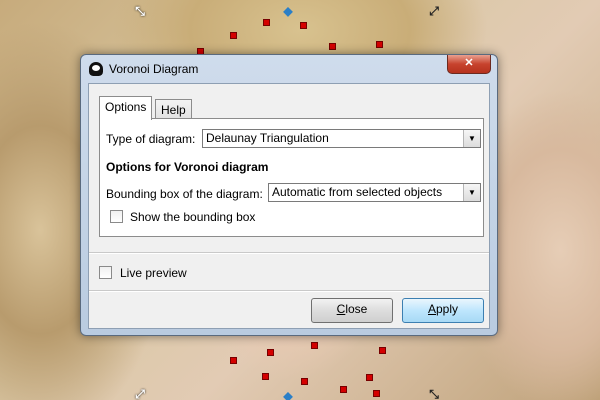  What do you see at coordinates (267, 138) in the screenshot?
I see `type-of-diagram-value: Delaunay Triangulation` at bounding box center [267, 138].